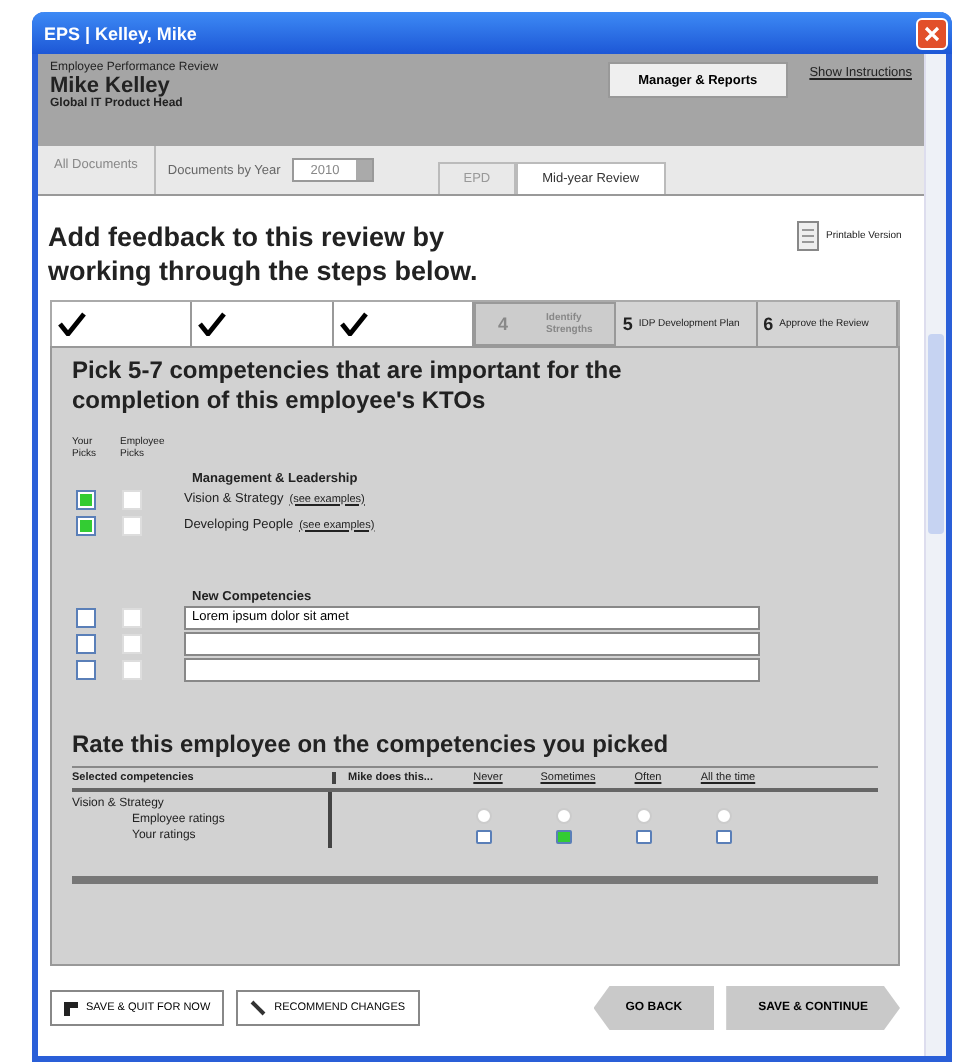 The width and height of the screenshot is (964, 1062). What do you see at coordinates (110, 86) in the screenshot?
I see `employee-name: Mike Kelley` at bounding box center [110, 86].